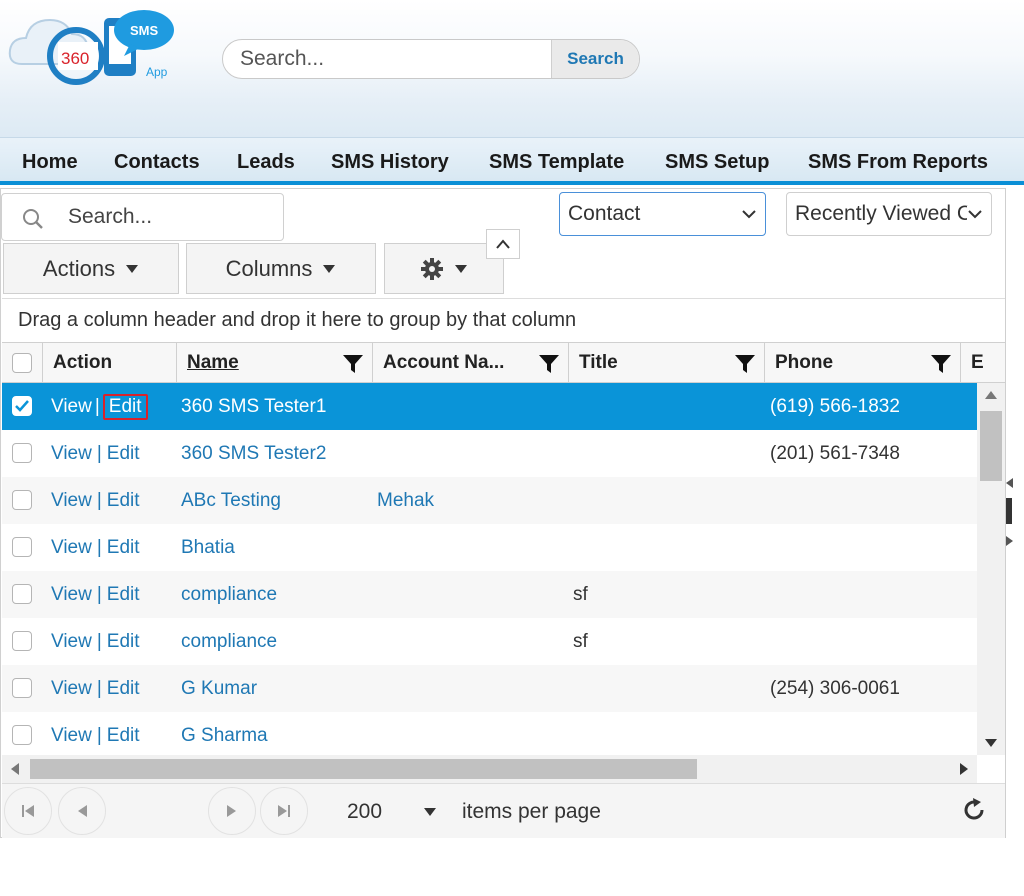 This screenshot has height=896, width=1024. What do you see at coordinates (595, 59) in the screenshot?
I see `global-search-button: Search` at bounding box center [595, 59].